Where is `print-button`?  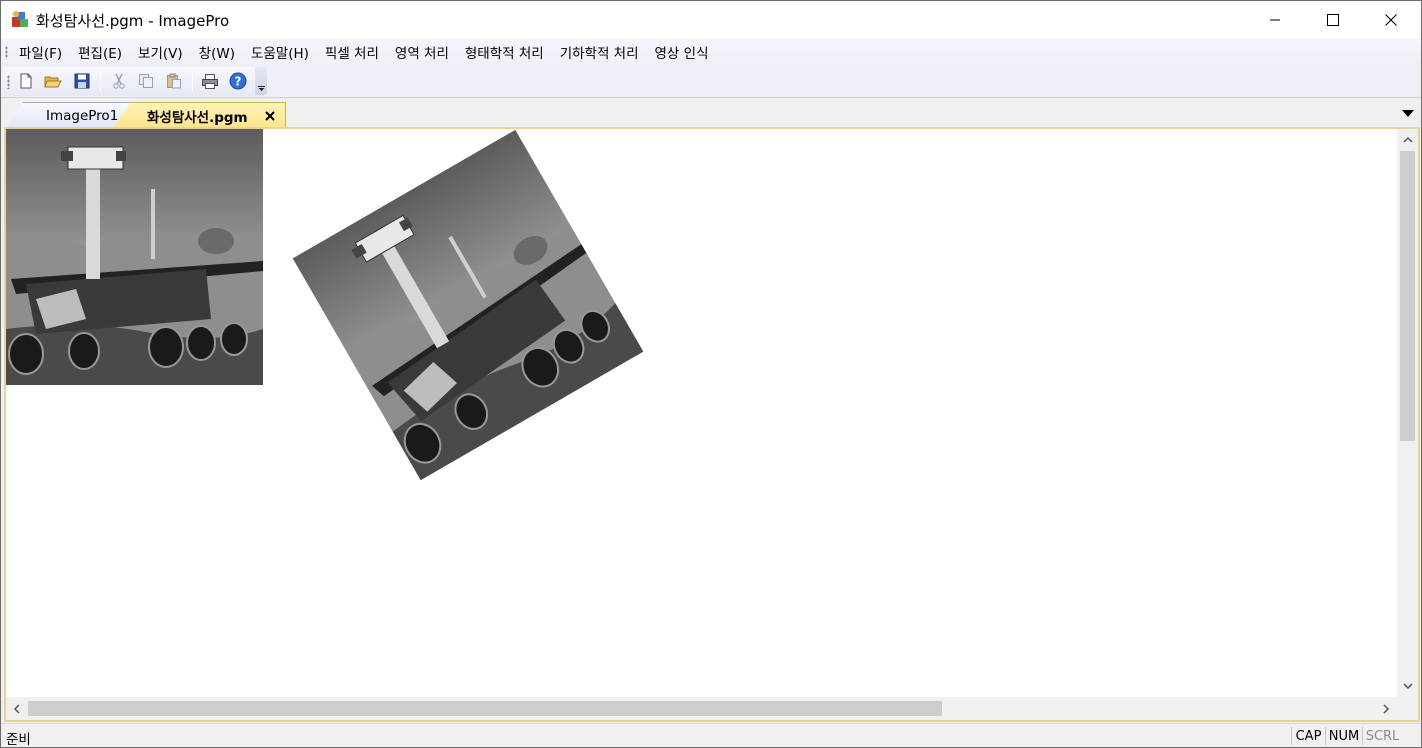
print-button is located at coordinates (210, 81).